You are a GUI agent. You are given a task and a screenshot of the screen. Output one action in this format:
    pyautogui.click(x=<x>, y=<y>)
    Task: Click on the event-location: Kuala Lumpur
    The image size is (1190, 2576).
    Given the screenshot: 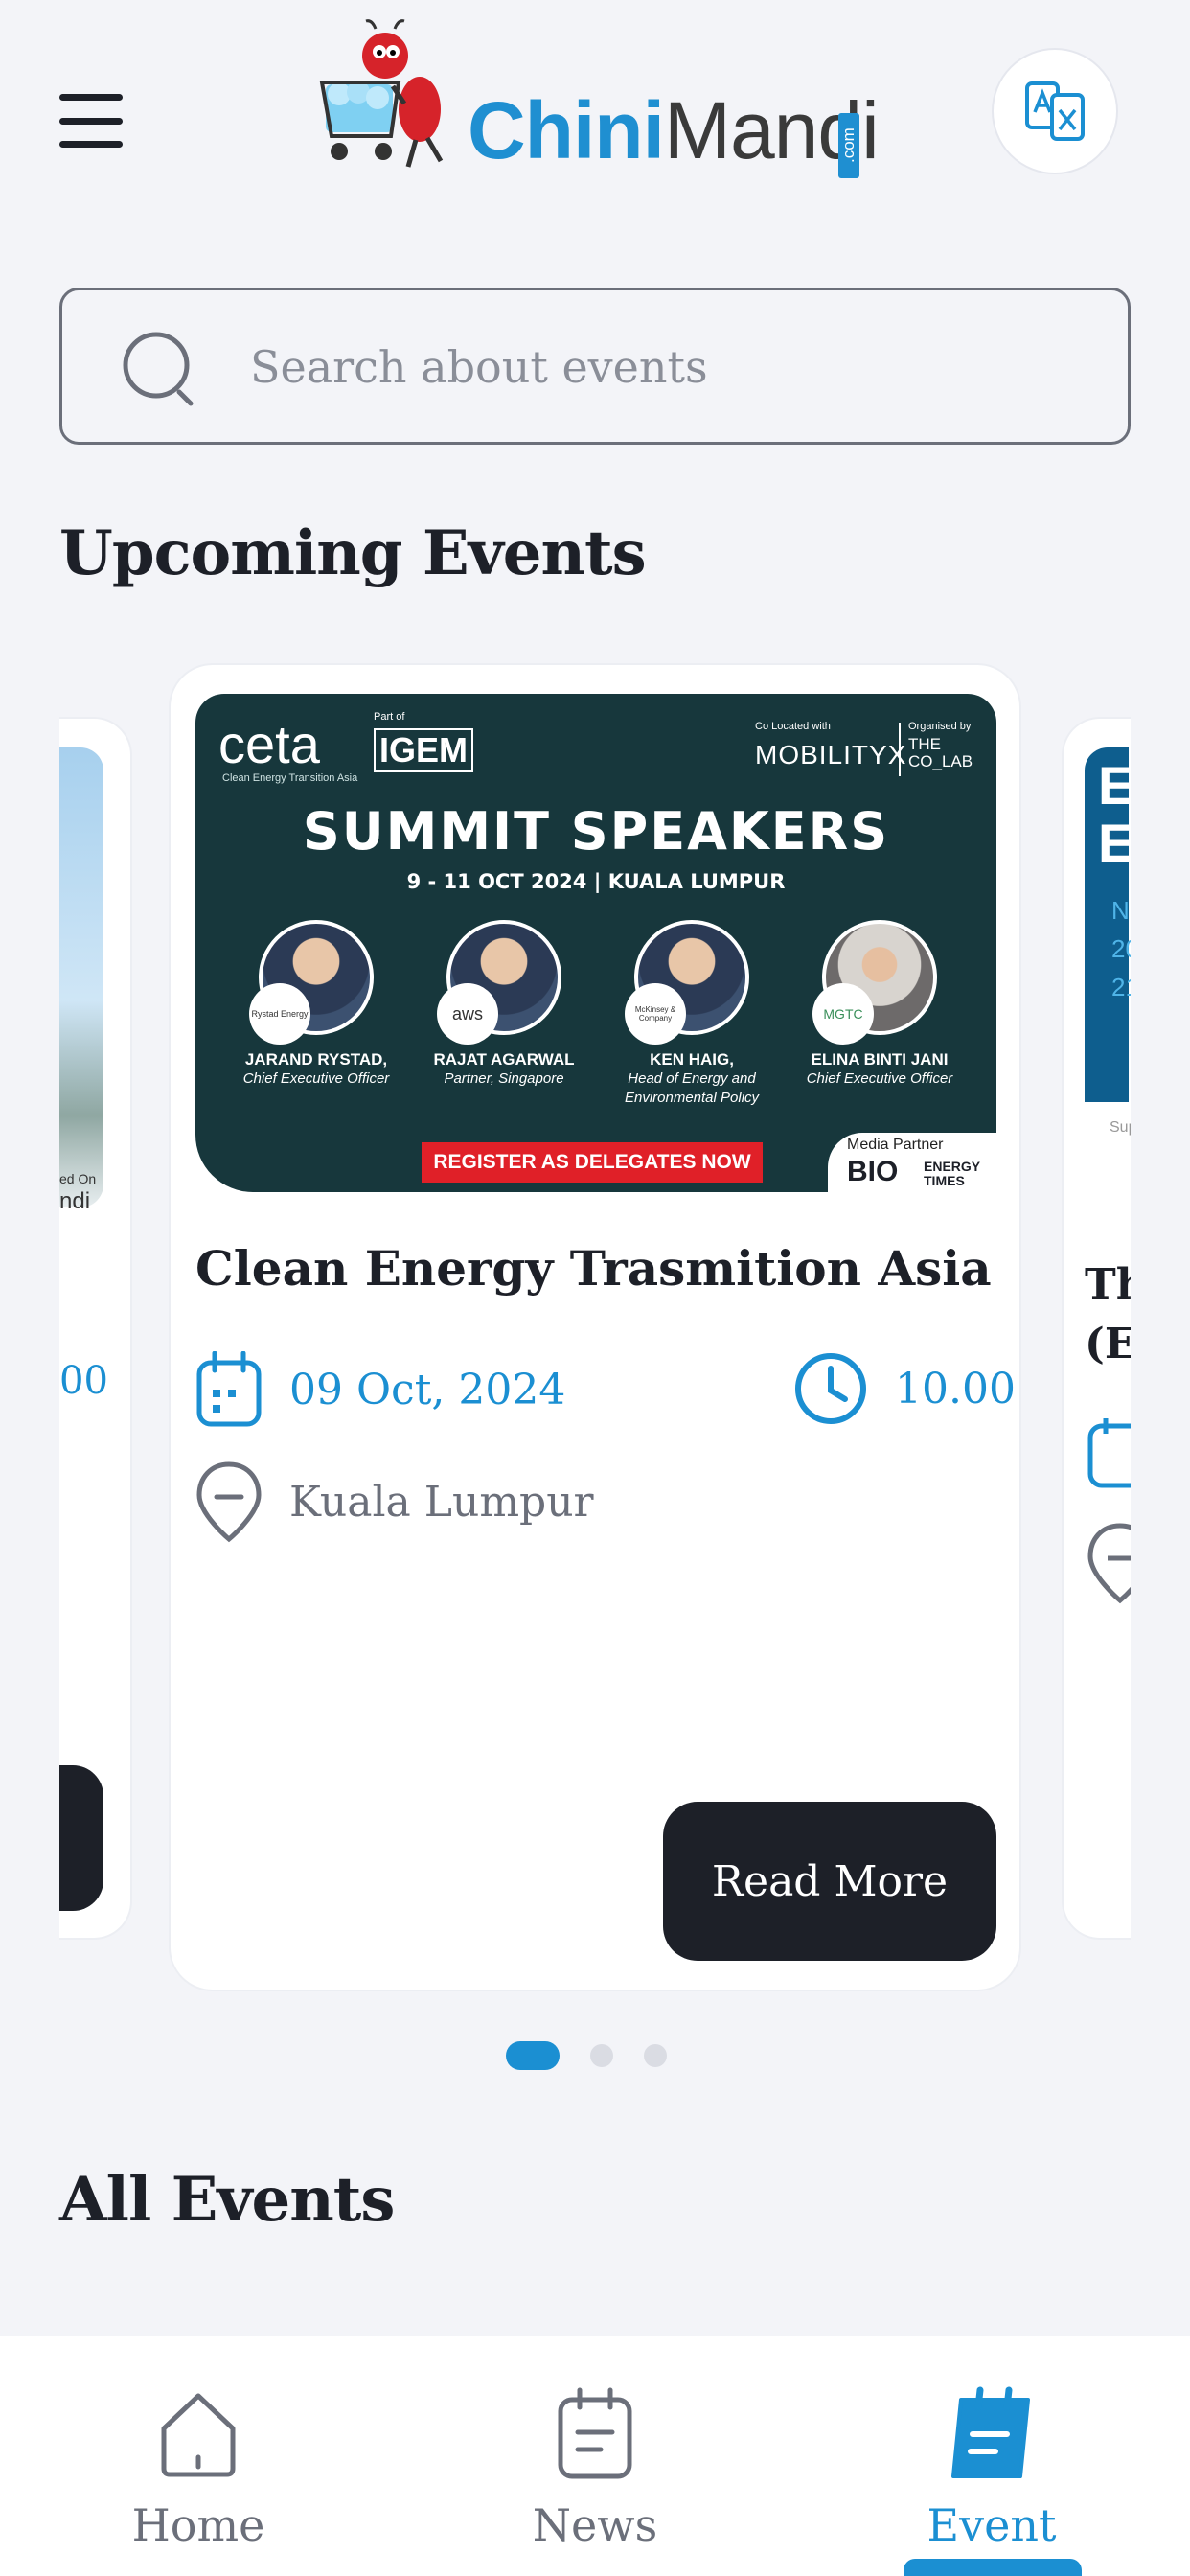 What is the action you would take?
    pyautogui.click(x=442, y=1502)
    